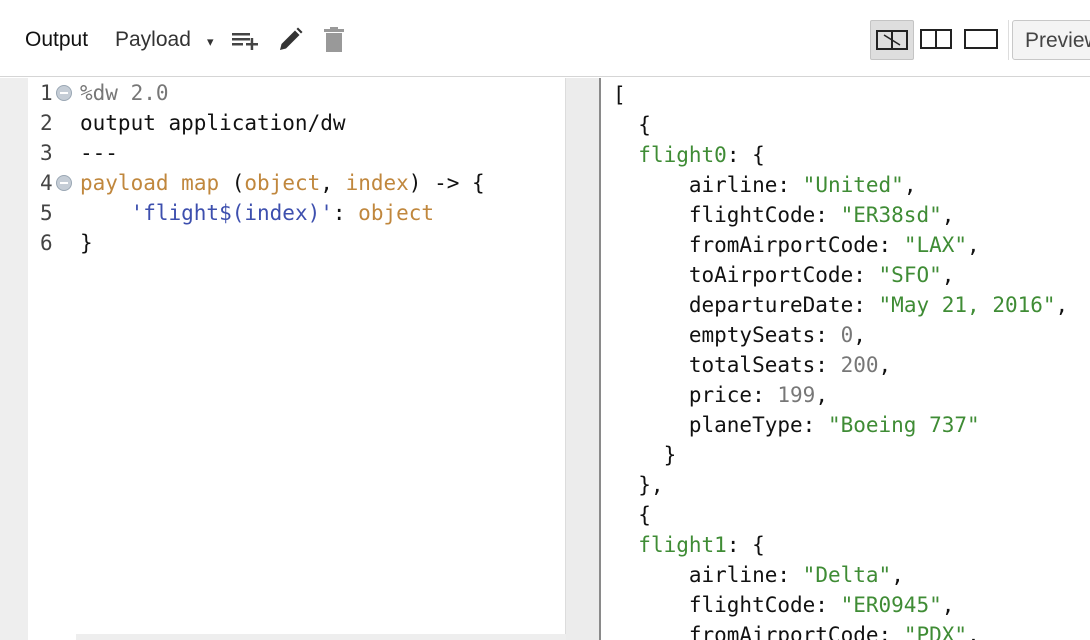 This screenshot has height=640, width=1090. Describe the element at coordinates (46, 123) in the screenshot. I see `line-number: 2` at that location.